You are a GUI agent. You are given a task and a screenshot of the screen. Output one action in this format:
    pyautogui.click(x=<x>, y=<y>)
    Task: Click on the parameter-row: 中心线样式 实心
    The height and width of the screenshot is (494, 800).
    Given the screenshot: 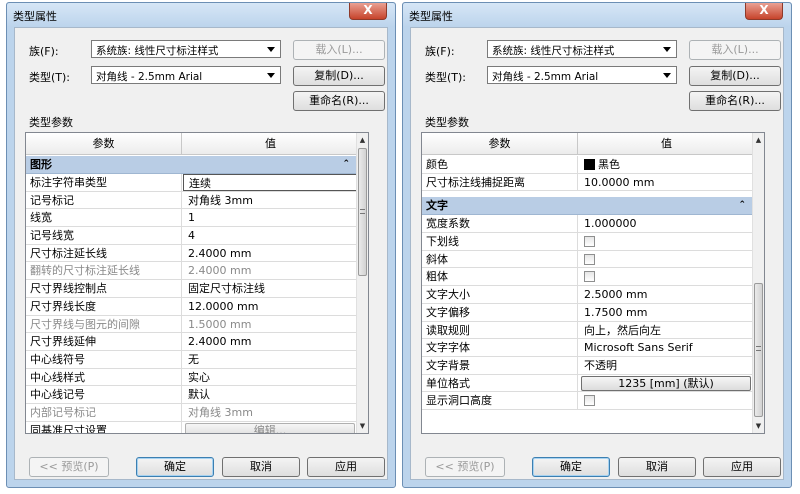 What is the action you would take?
    pyautogui.click(x=192, y=377)
    